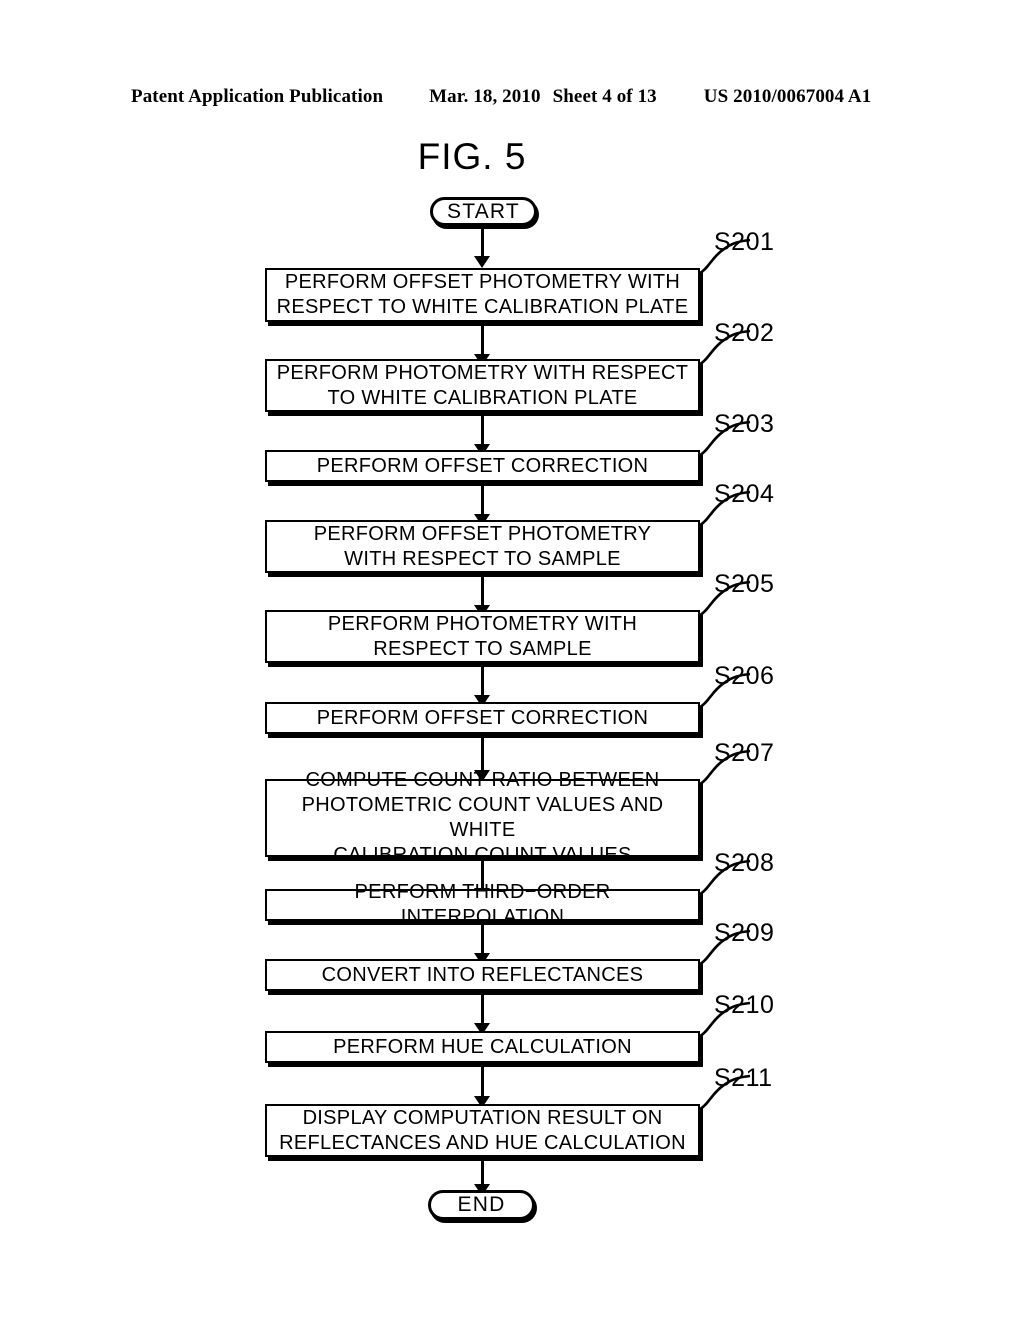  Describe the element at coordinates (744, 1005) in the screenshot. I see `step-ref-s210: S210` at that location.